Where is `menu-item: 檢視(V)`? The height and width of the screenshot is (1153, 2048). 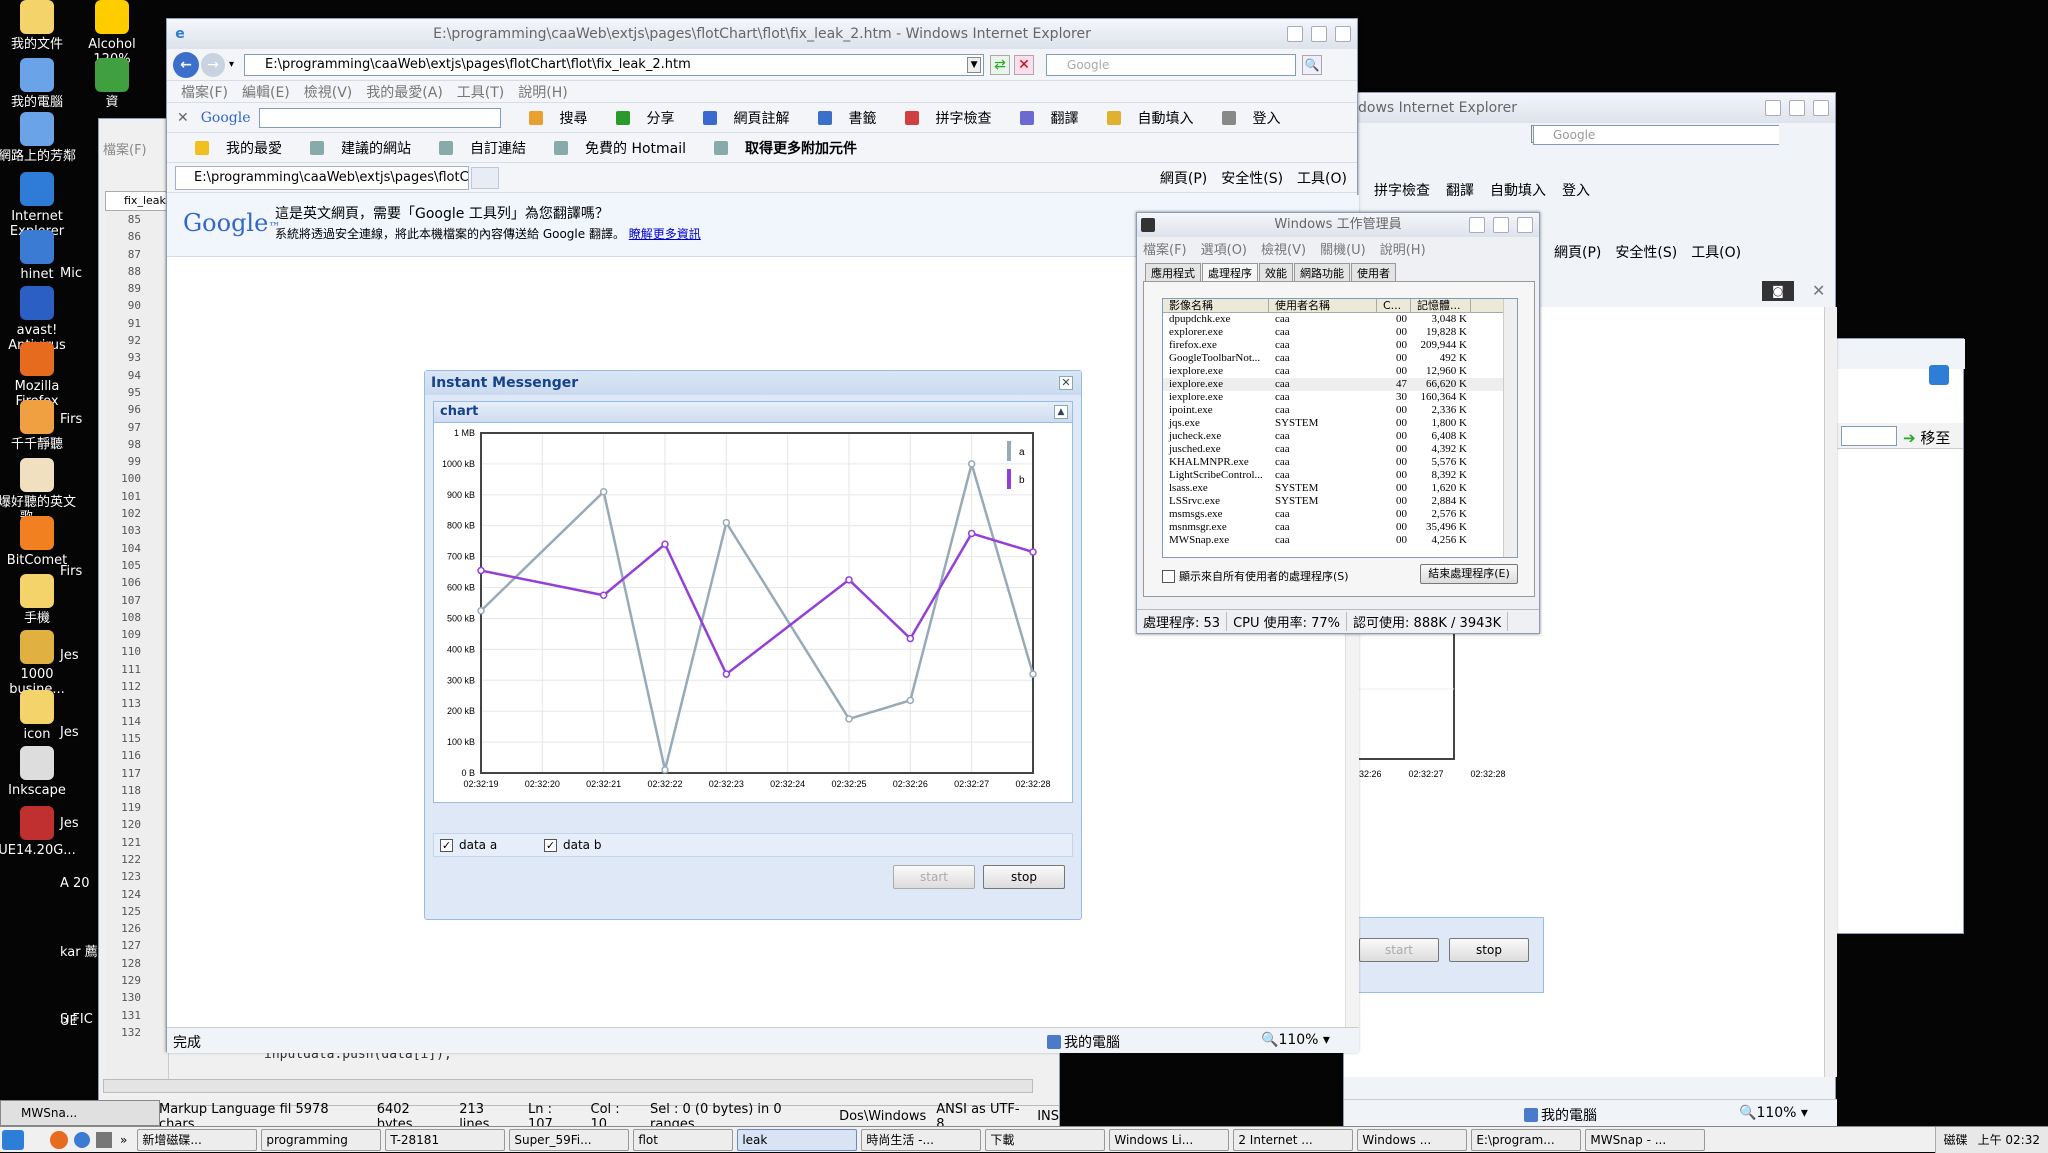 menu-item: 檢視(V) is located at coordinates (328, 92).